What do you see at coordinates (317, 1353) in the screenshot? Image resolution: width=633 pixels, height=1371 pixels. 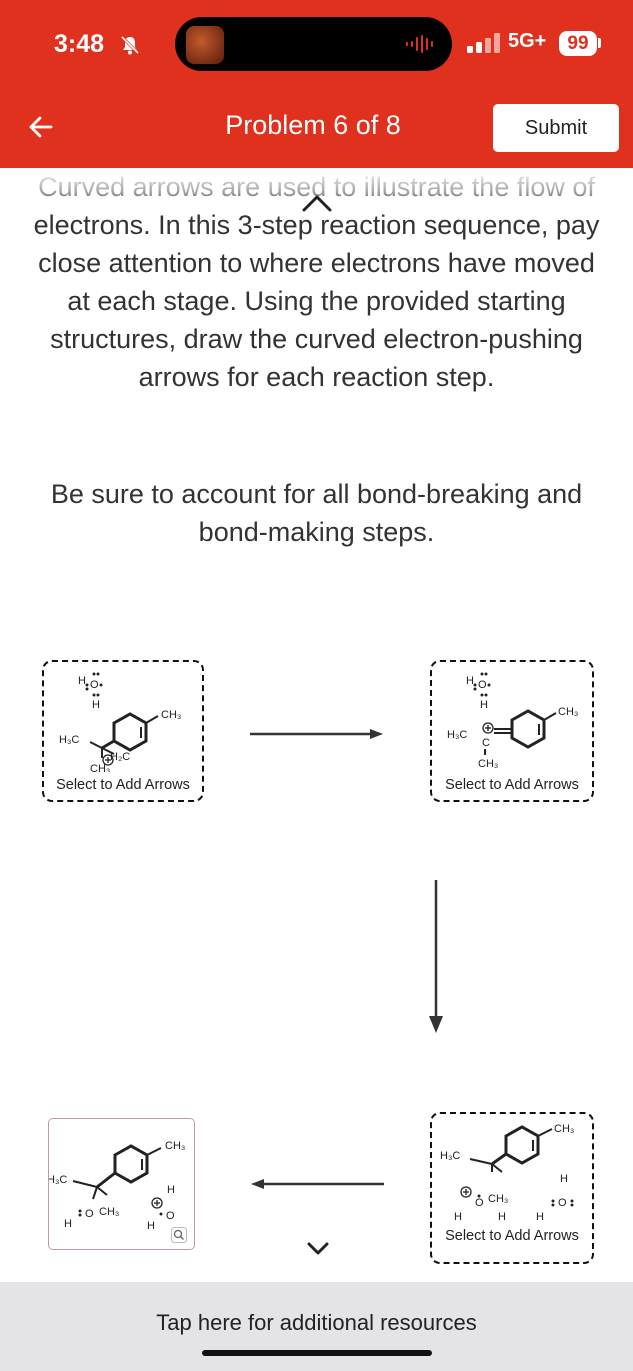 I see `home-indicator` at bounding box center [317, 1353].